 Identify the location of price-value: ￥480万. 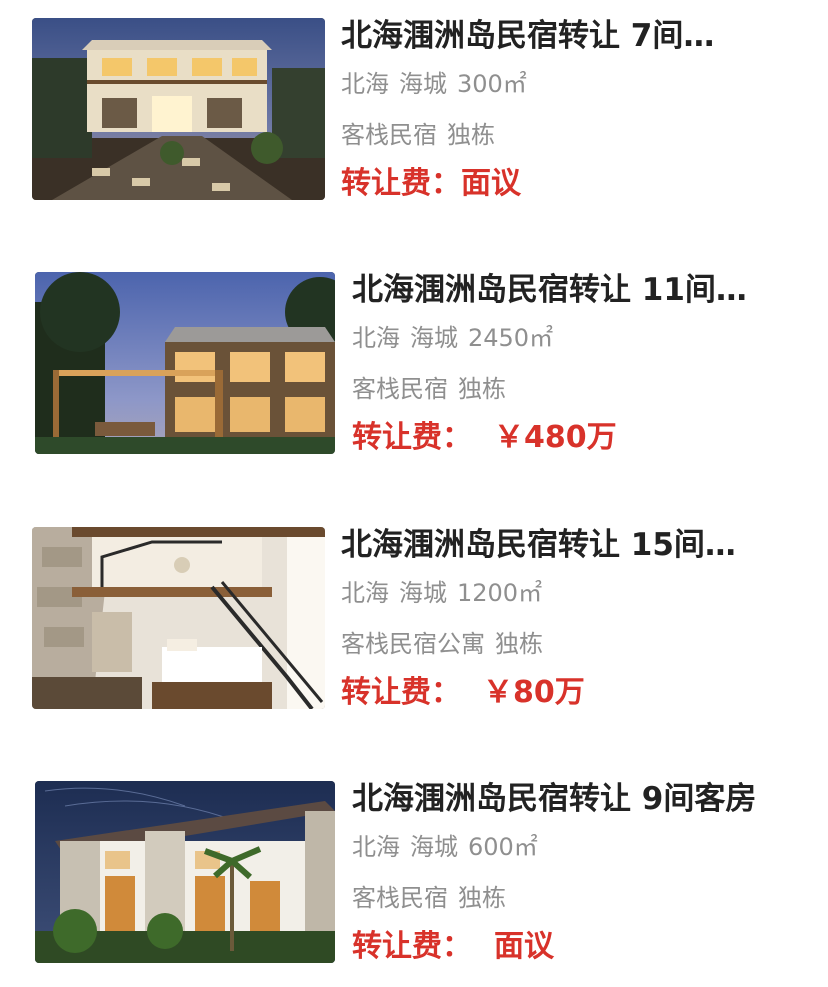
(555, 437).